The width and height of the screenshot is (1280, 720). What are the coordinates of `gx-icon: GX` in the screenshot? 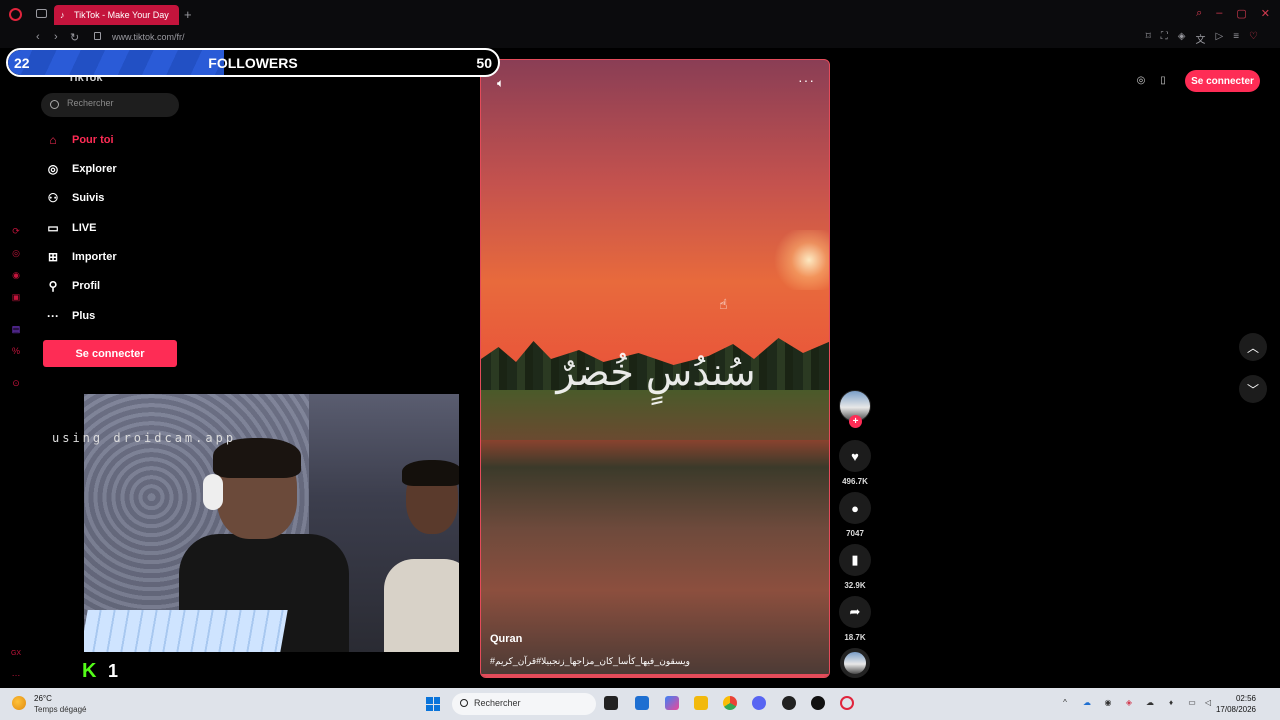 It's located at (16, 656).